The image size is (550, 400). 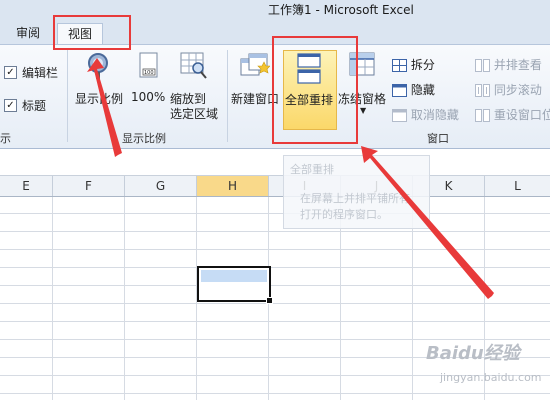 I want to click on watermark-brand: Baidu经验, so click(x=473, y=353).